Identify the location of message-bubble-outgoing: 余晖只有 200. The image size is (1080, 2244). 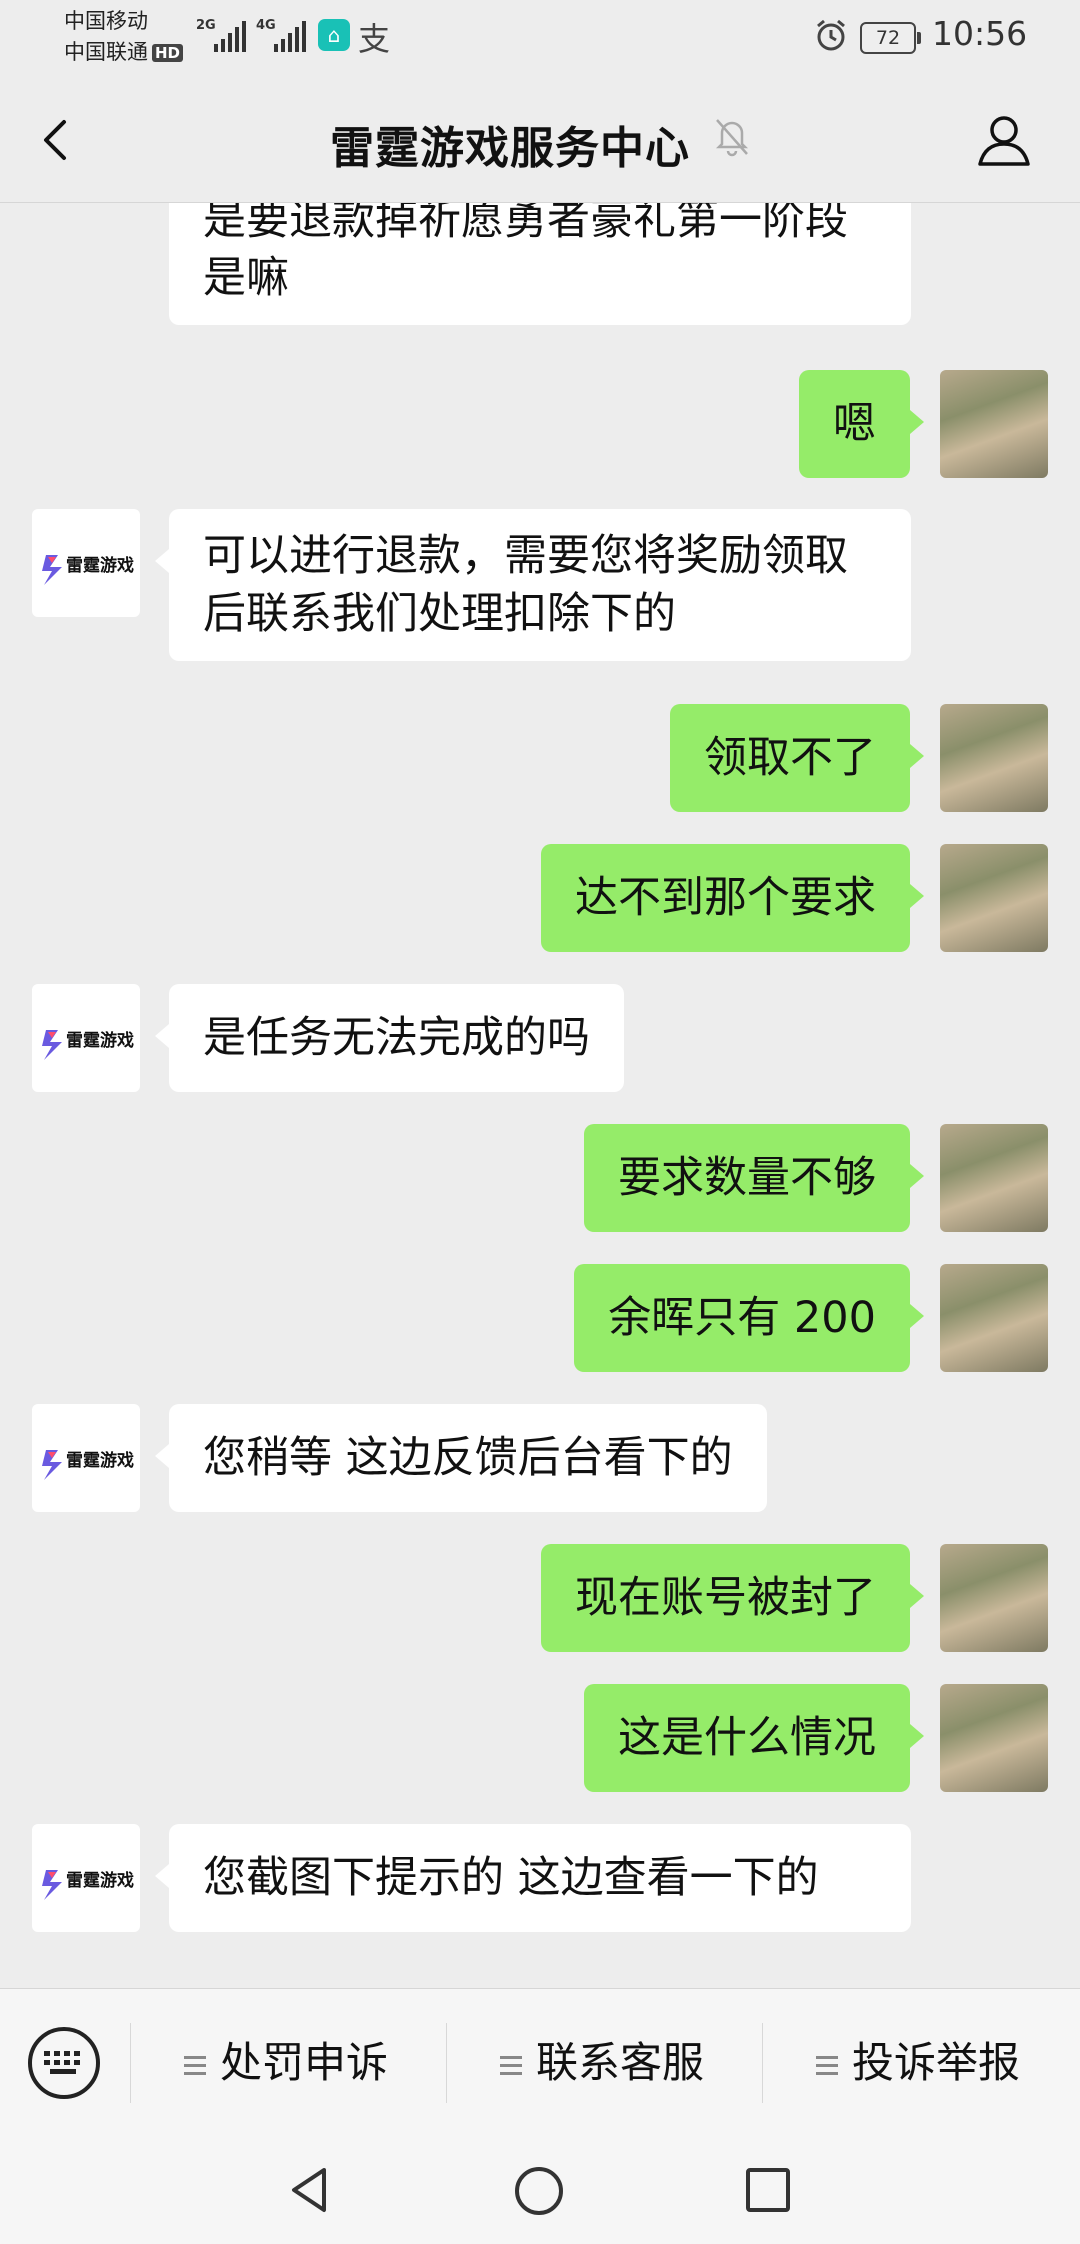
(742, 1318).